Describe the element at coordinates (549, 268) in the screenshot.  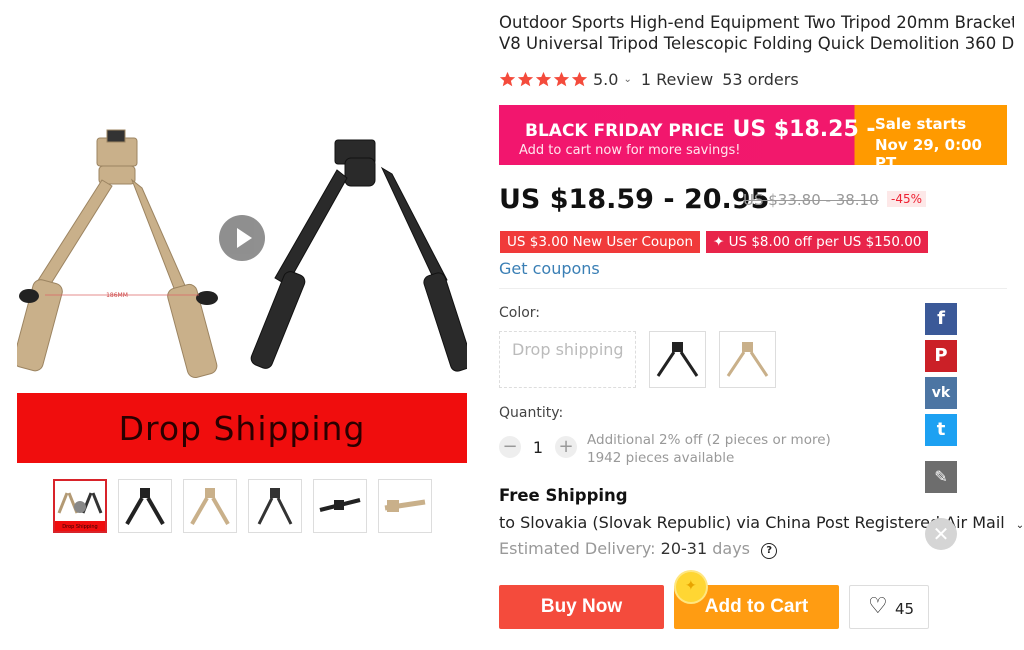
I see `get-coupons-link: Get coupons` at that location.